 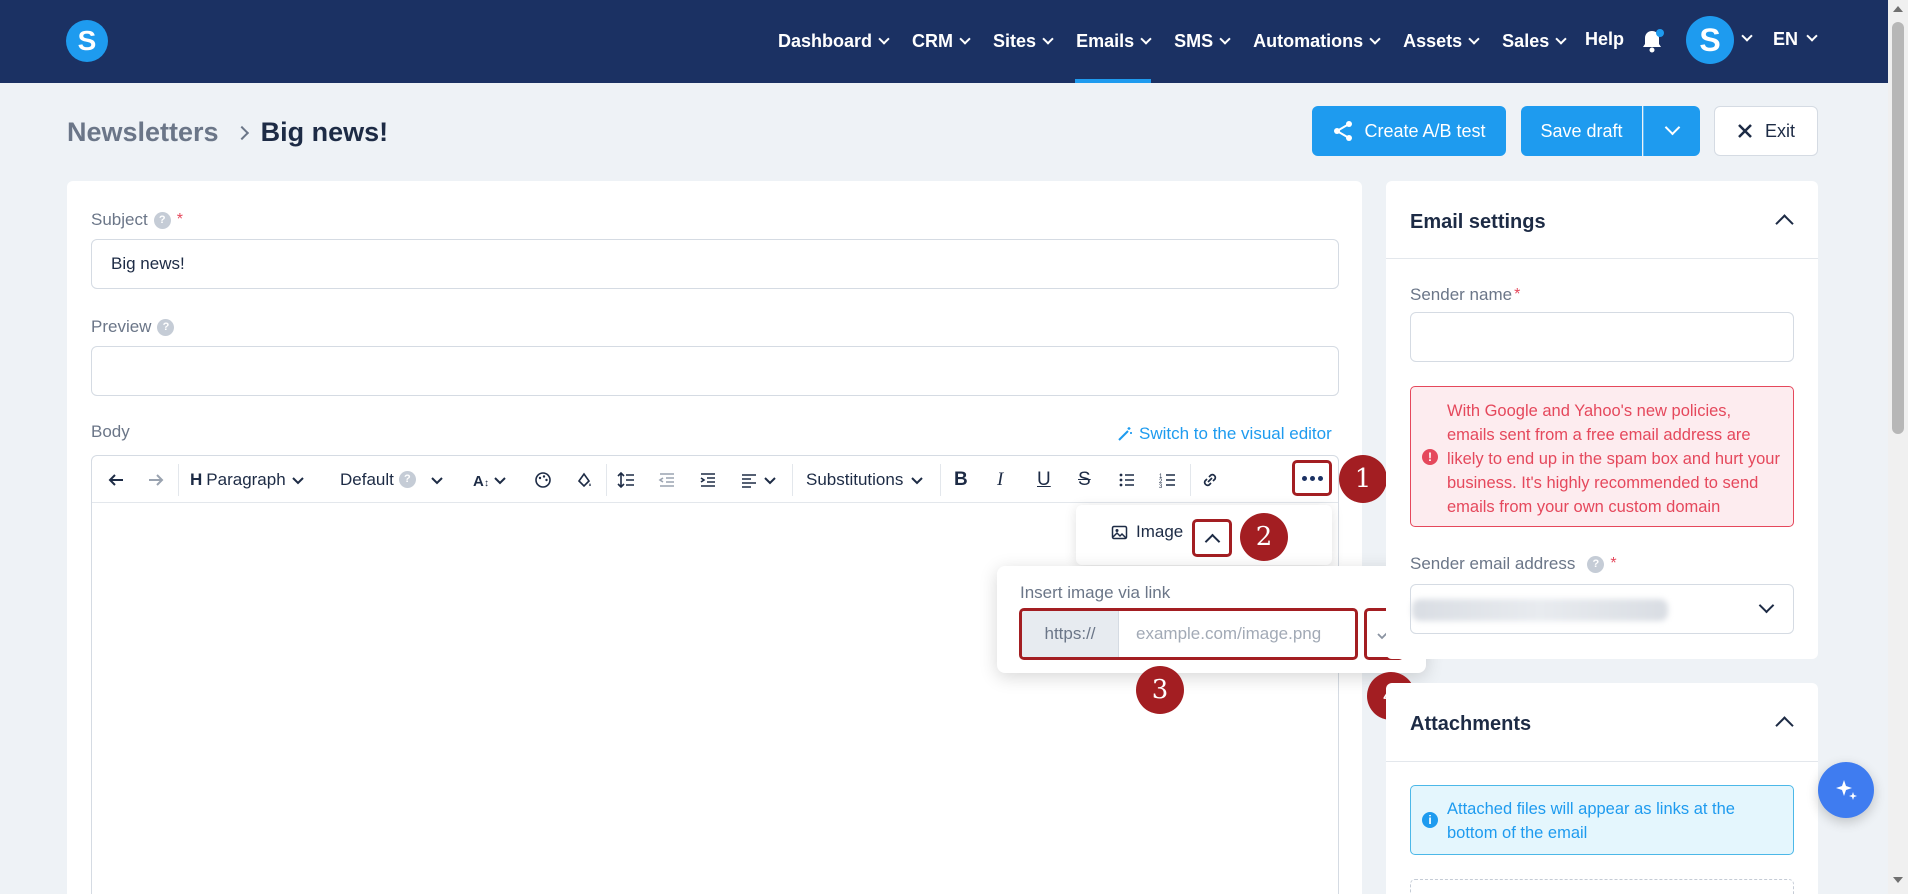 I want to click on switch-editor-label: Switch to the visual editor, so click(x=1235, y=433).